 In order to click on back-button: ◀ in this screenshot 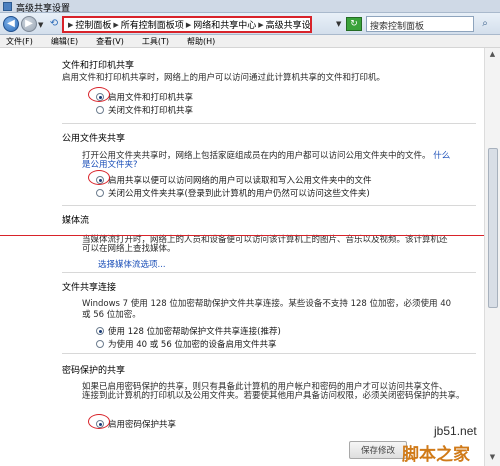, I will do `click(11, 24)`.